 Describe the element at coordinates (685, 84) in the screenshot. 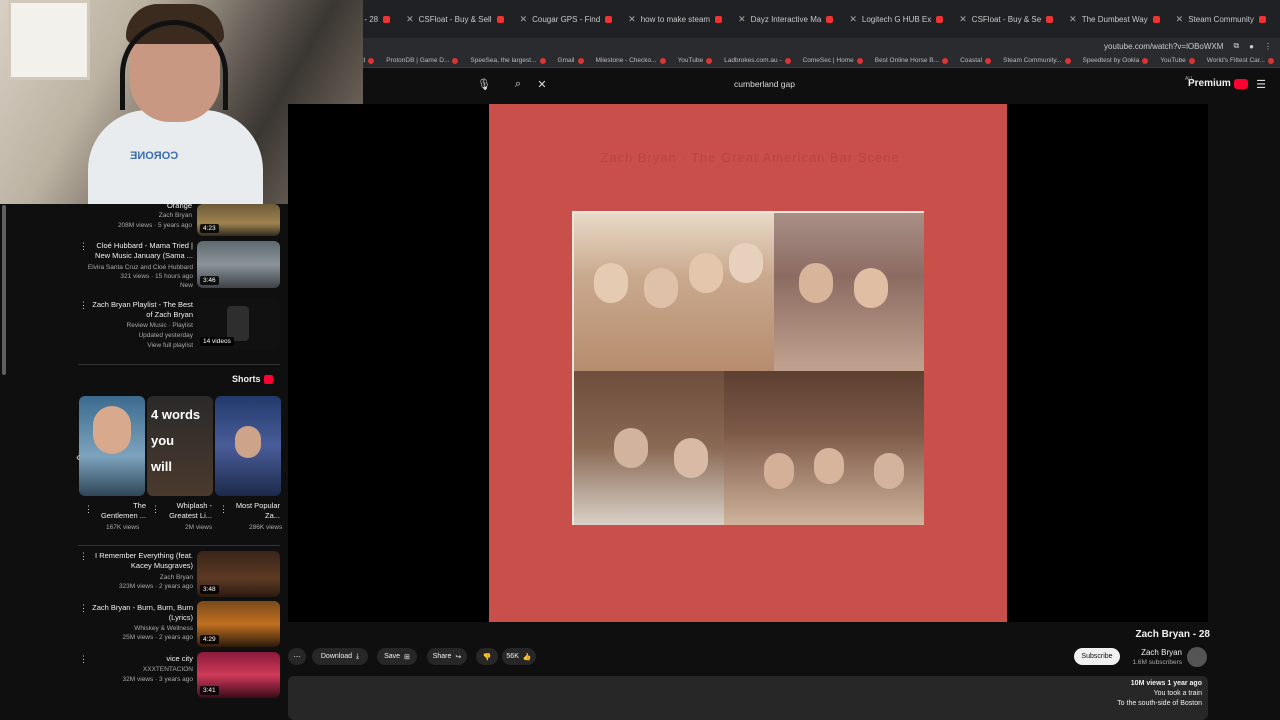

I see `search-input: cumberland gap` at that location.